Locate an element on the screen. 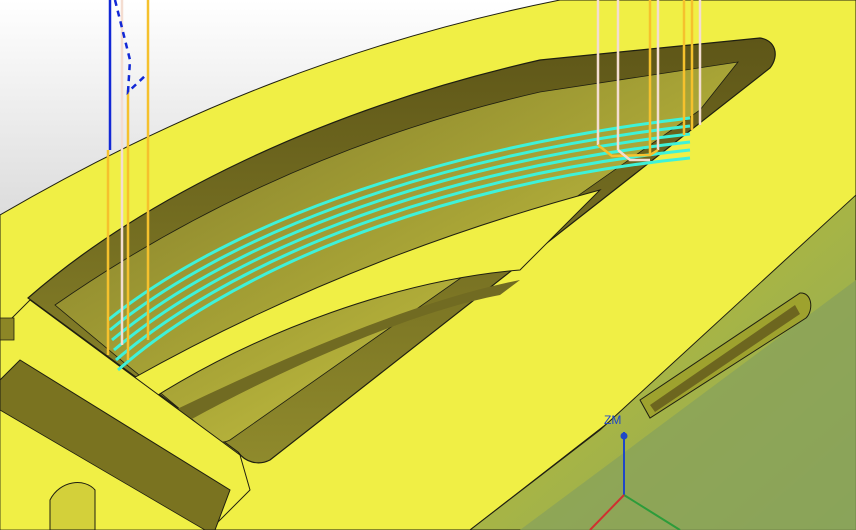 Image resolution: width=856 pixels, height=530 pixels. left-edge-notch is located at coordinates (7, 329).